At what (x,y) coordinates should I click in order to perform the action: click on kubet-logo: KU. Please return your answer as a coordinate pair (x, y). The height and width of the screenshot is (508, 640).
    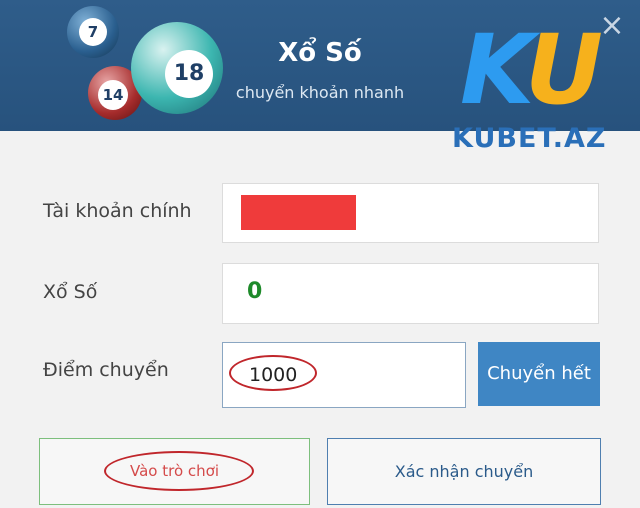
    Looking at the image, I should click on (548, 70).